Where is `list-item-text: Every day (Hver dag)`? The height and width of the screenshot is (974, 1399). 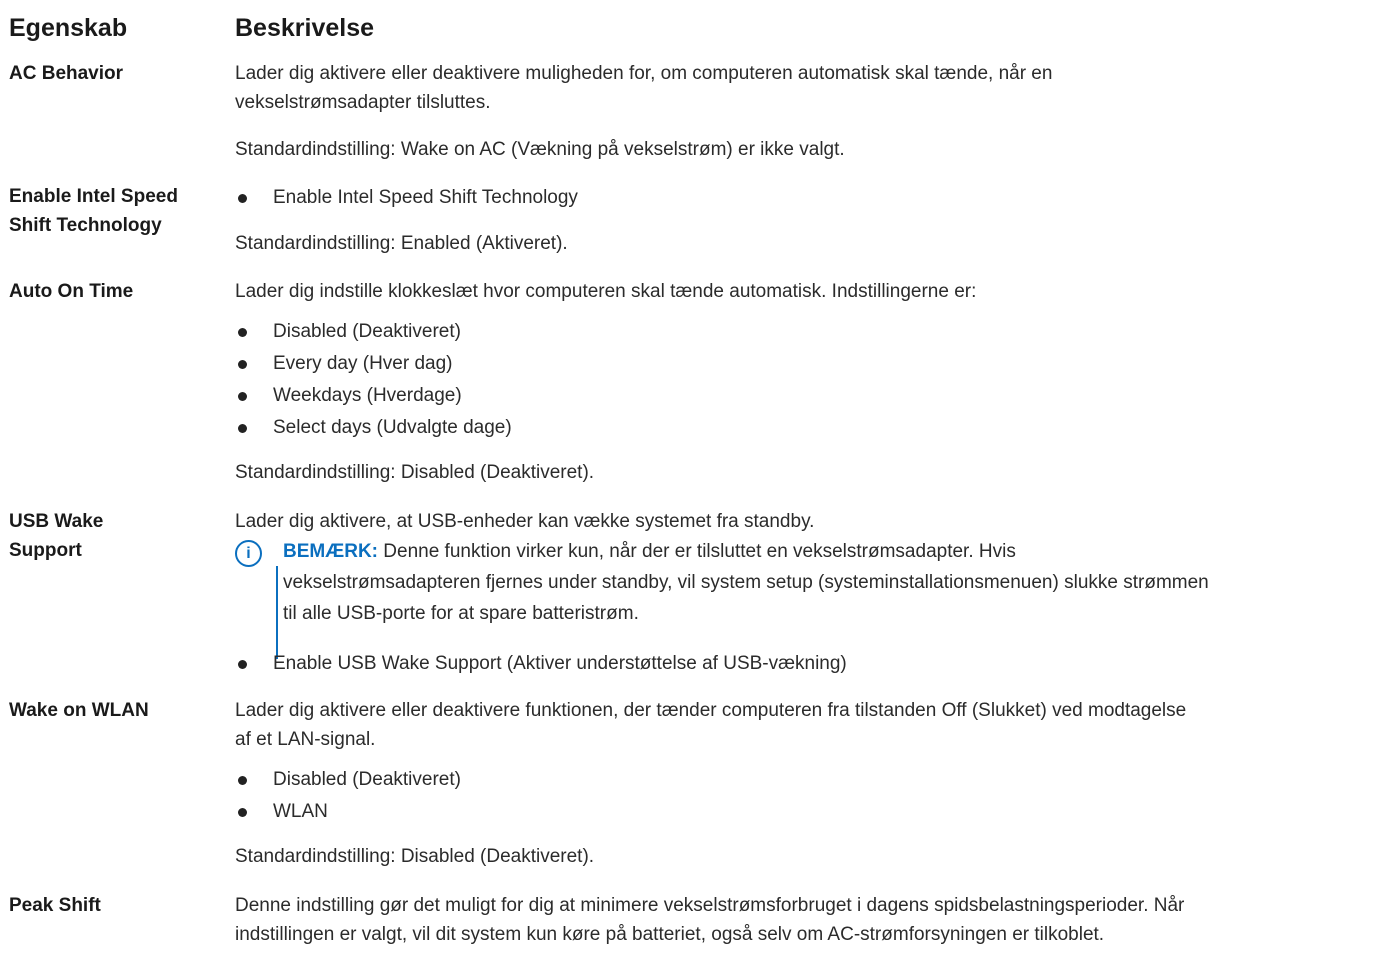 list-item-text: Every day (Hver dag) is located at coordinates (363, 363).